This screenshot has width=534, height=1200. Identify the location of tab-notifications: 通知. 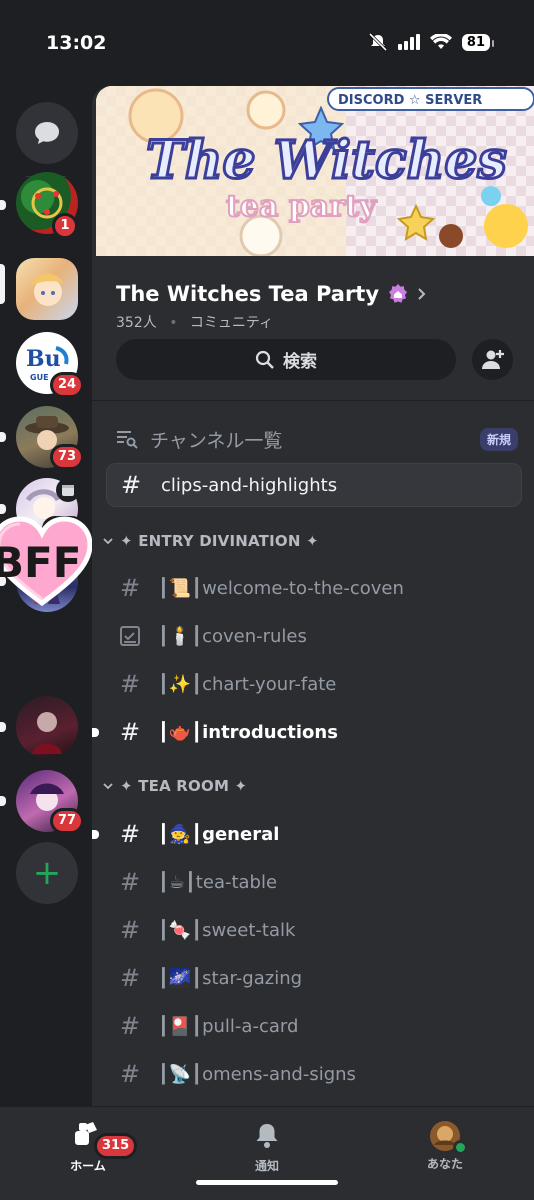
(267, 1147).